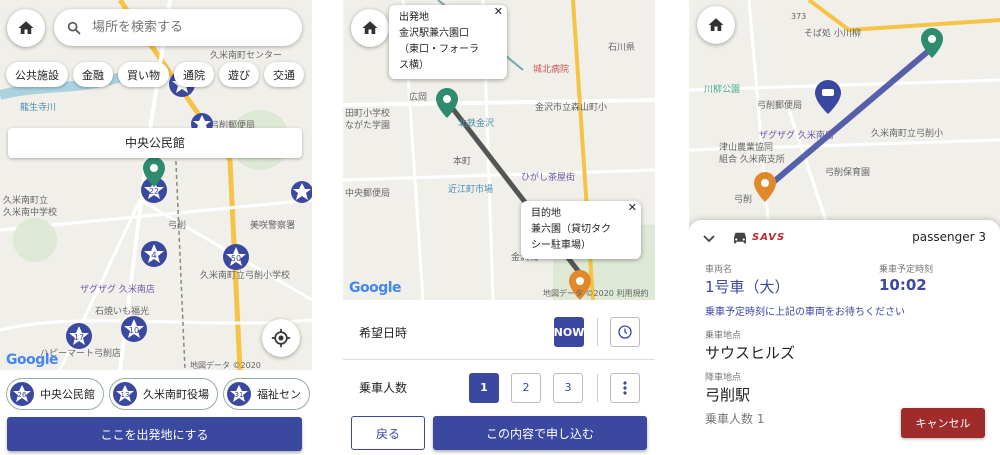 The image size is (1000, 455). What do you see at coordinates (22, 395) in the screenshot?
I see `svg-text: 26` at bounding box center [22, 395].